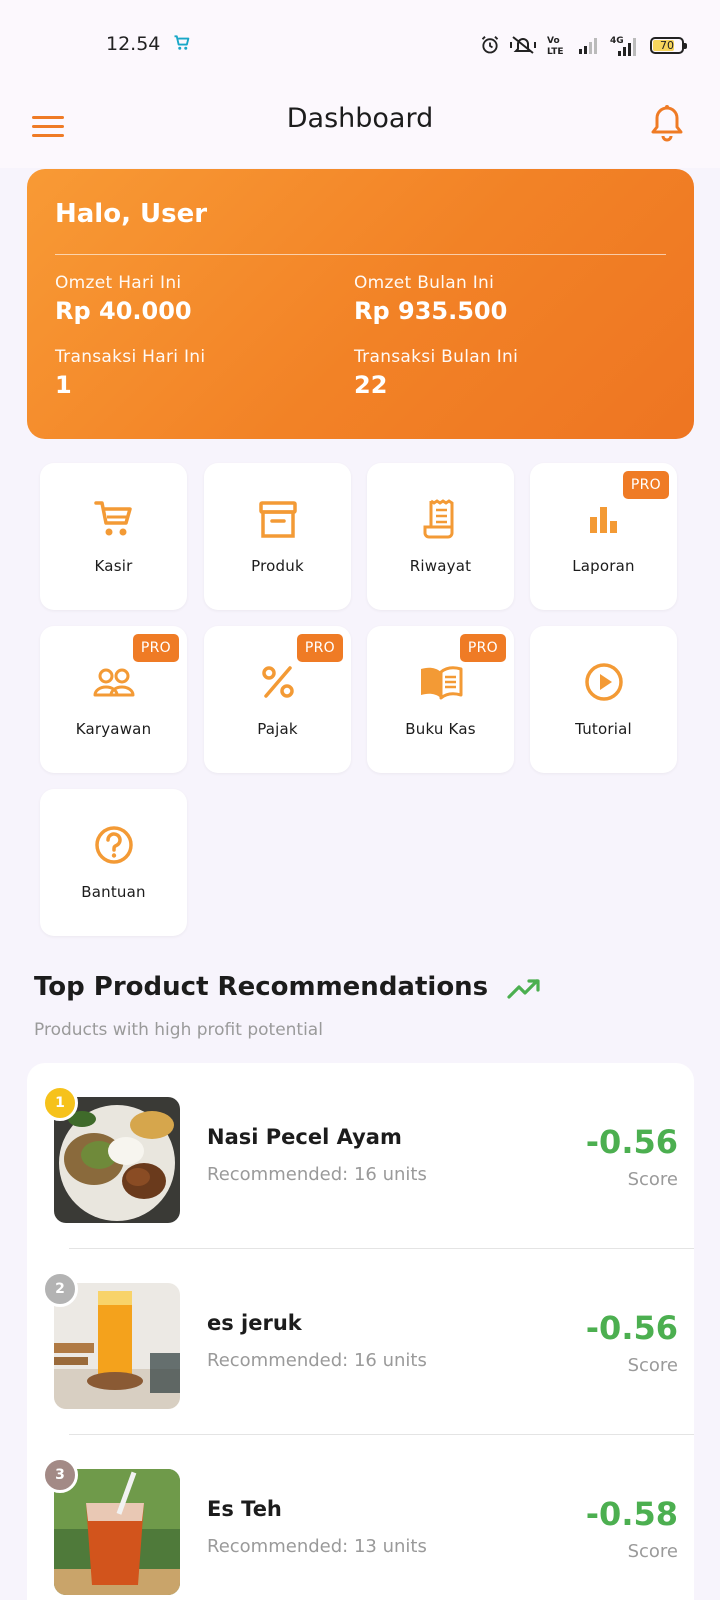  Describe the element at coordinates (490, 45) in the screenshot. I see `alarm-icon` at that location.